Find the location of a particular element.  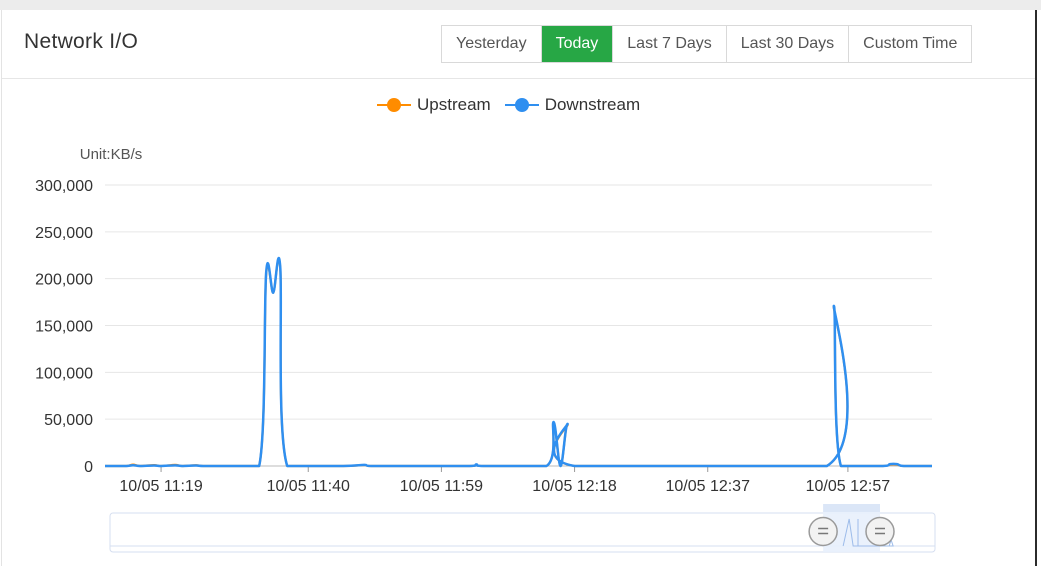

y-tick-label: 50,000 is located at coordinates (68, 420).